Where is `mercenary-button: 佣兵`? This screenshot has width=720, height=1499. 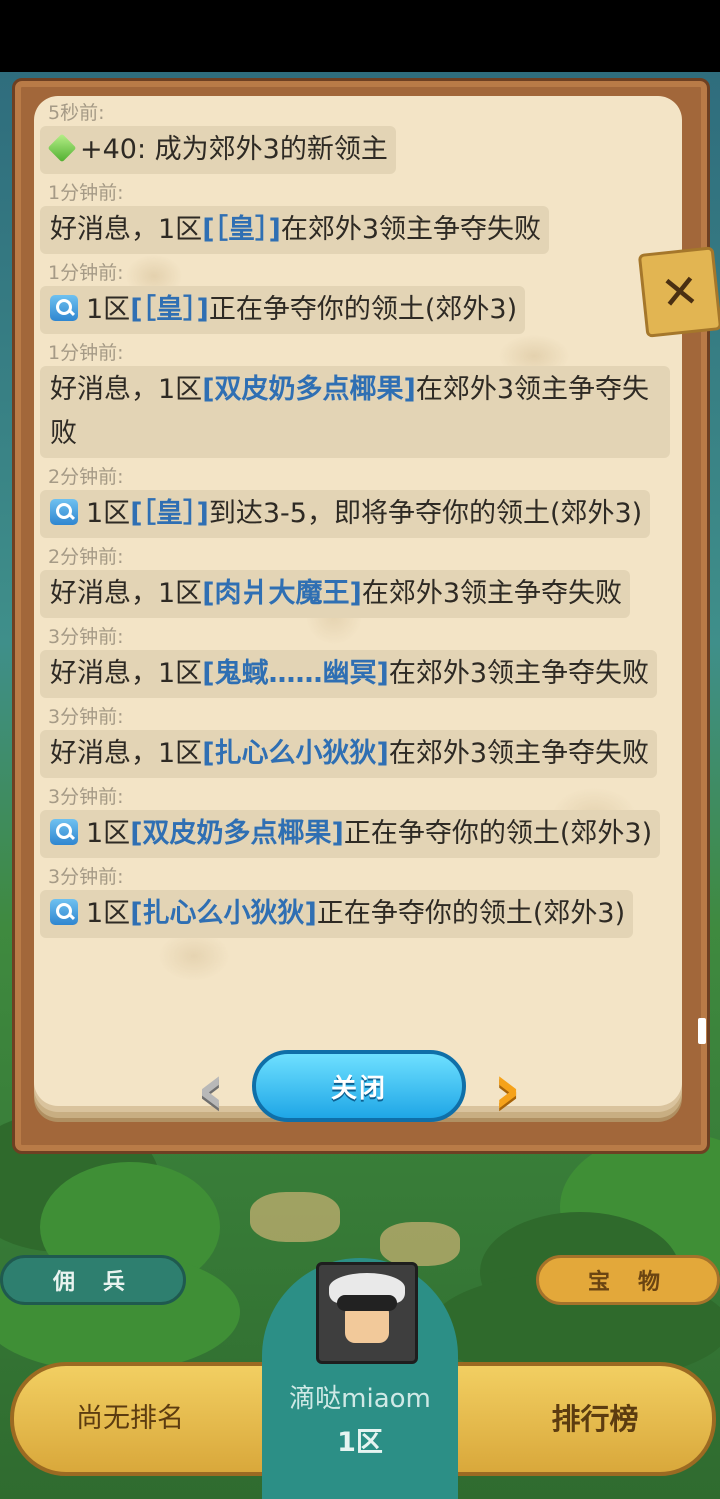
mercenary-button: 佣兵 is located at coordinates (93, 1280).